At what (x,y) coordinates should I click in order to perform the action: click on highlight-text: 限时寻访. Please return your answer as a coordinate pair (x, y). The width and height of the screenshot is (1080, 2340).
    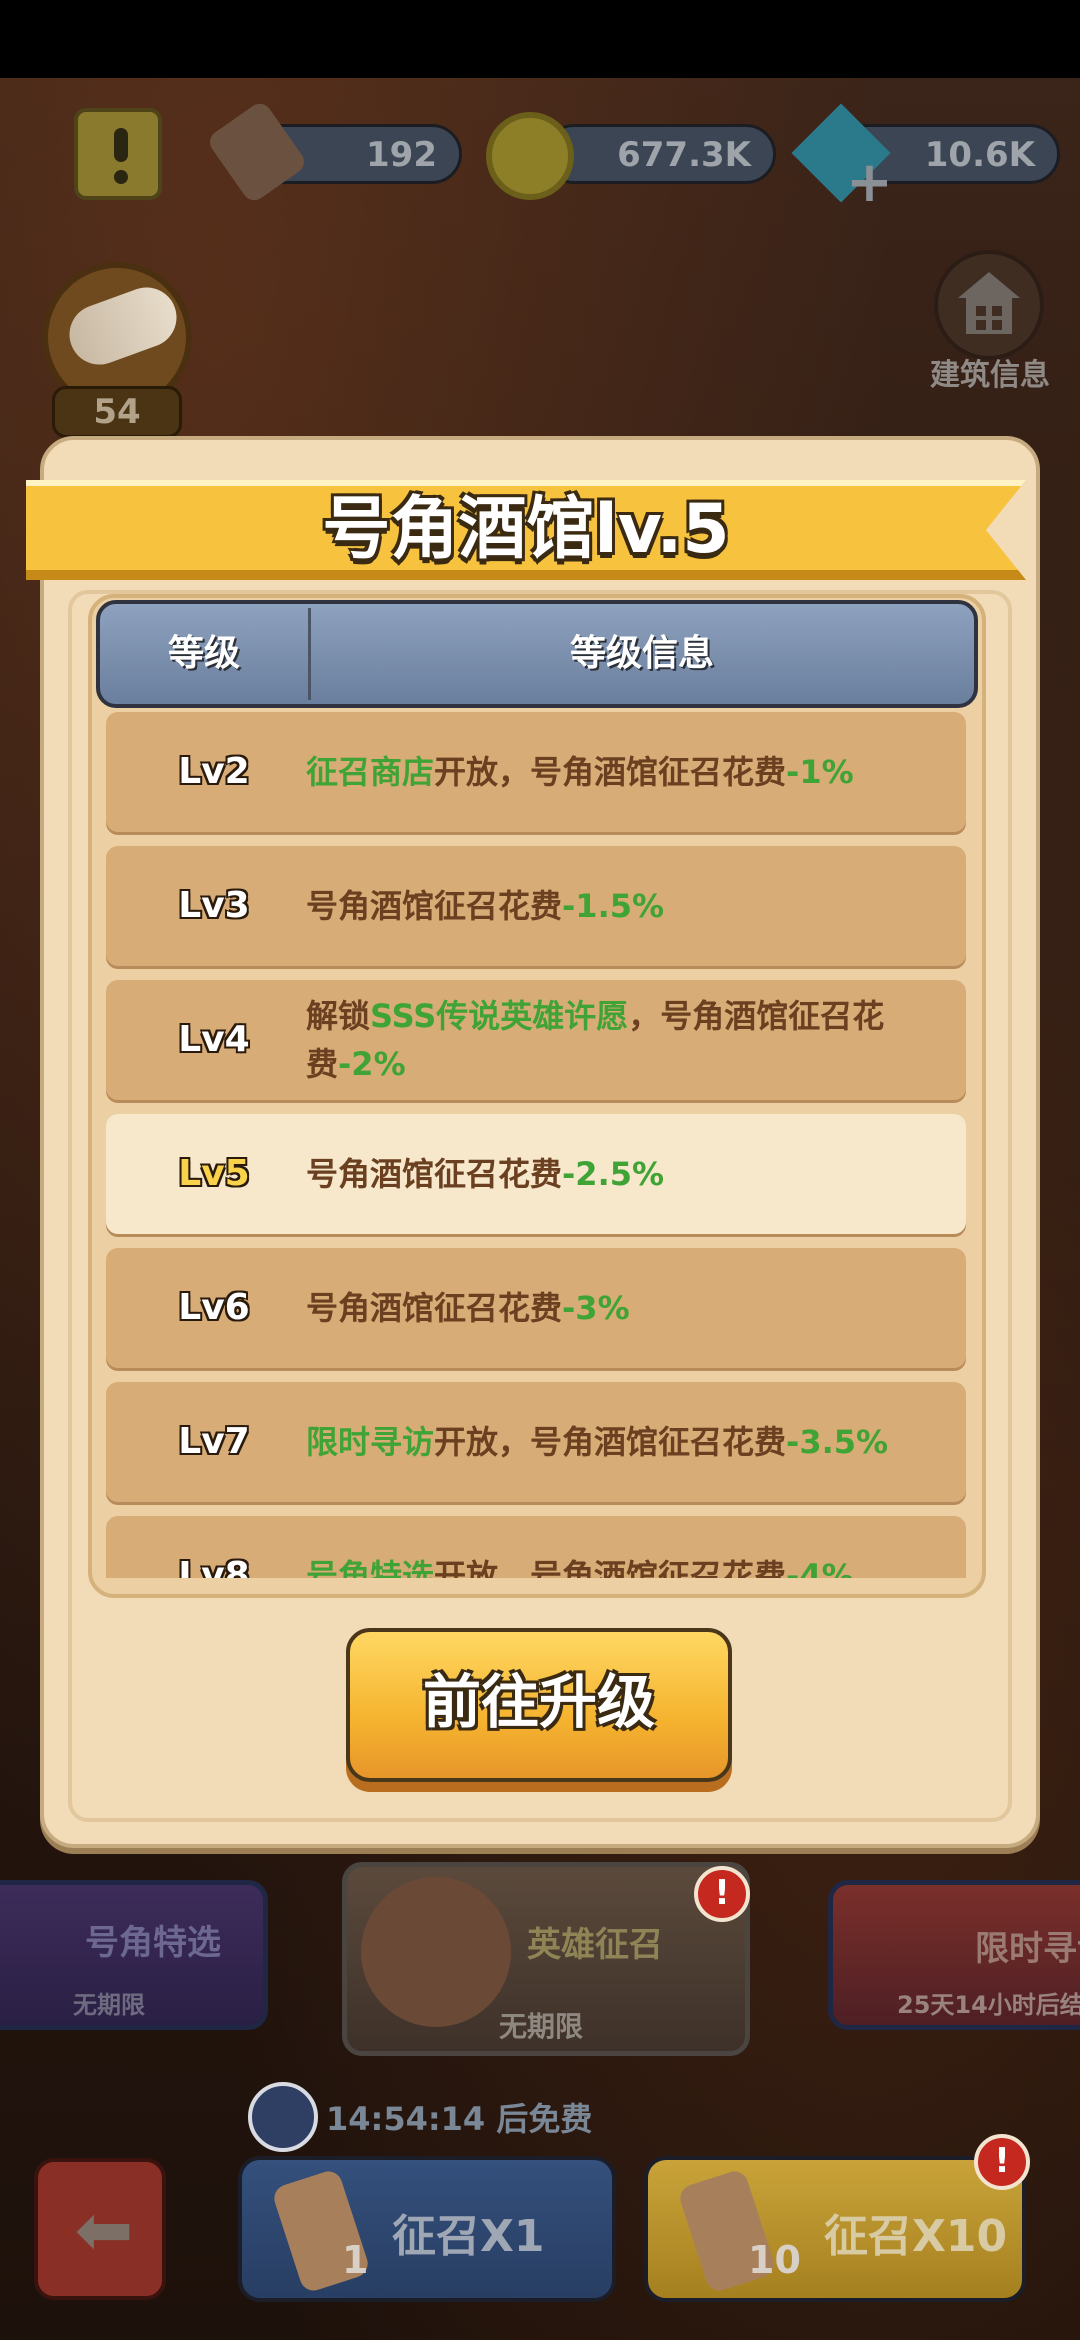
    Looking at the image, I should click on (370, 1442).